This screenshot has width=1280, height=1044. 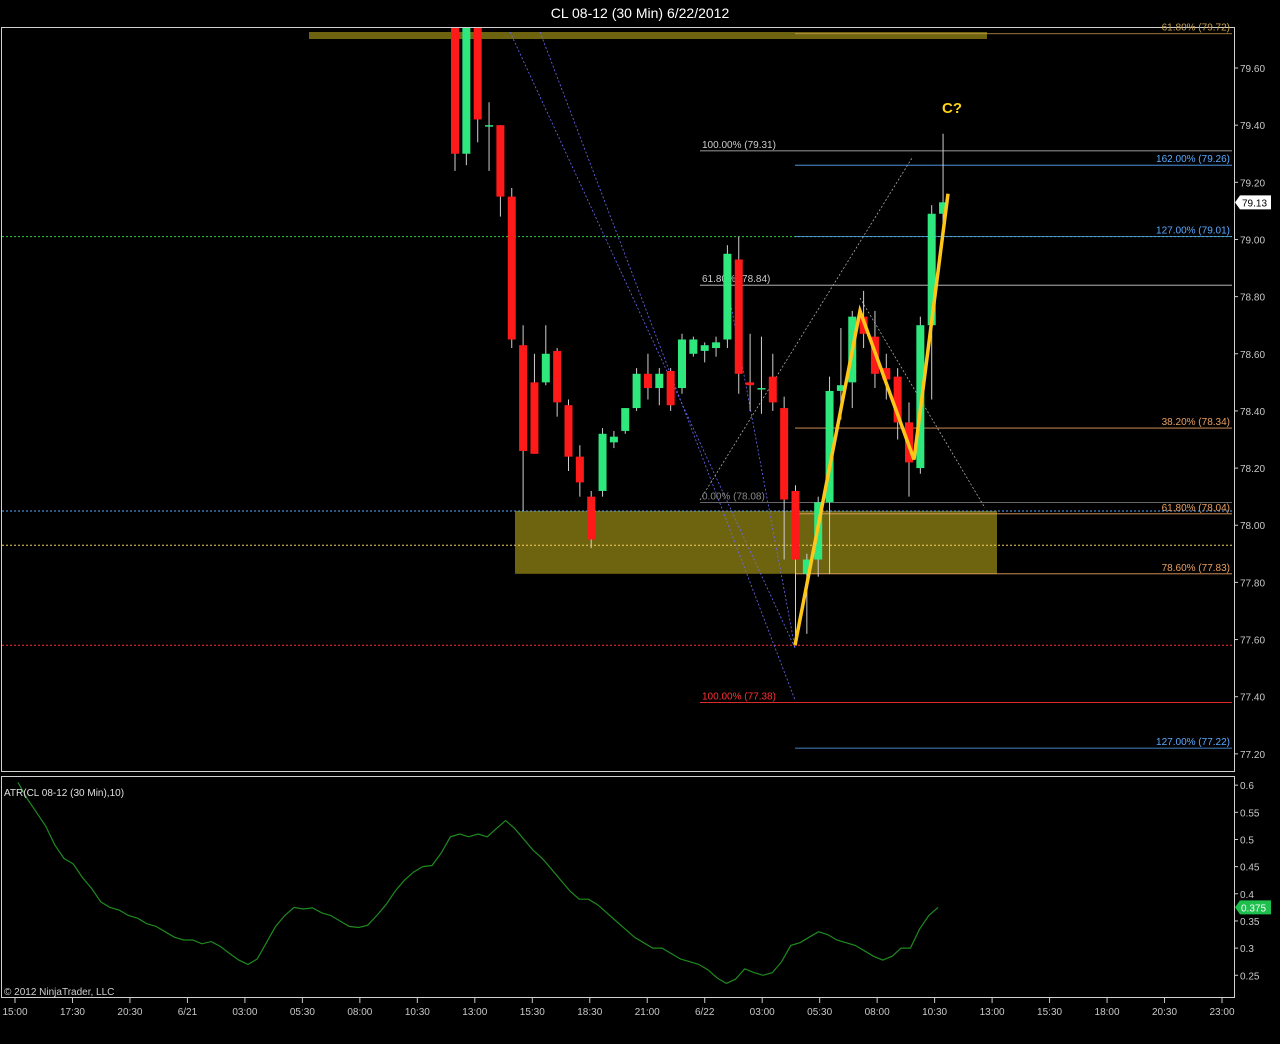 I want to click on fib-label: 100.00% (77.38), so click(x=739, y=696).